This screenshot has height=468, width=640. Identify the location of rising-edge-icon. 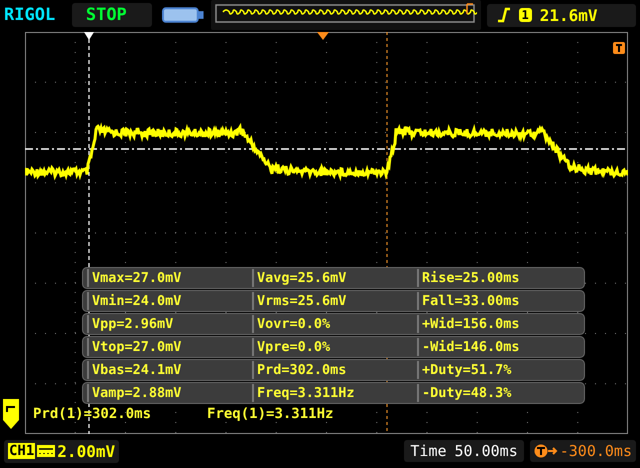
(503, 15).